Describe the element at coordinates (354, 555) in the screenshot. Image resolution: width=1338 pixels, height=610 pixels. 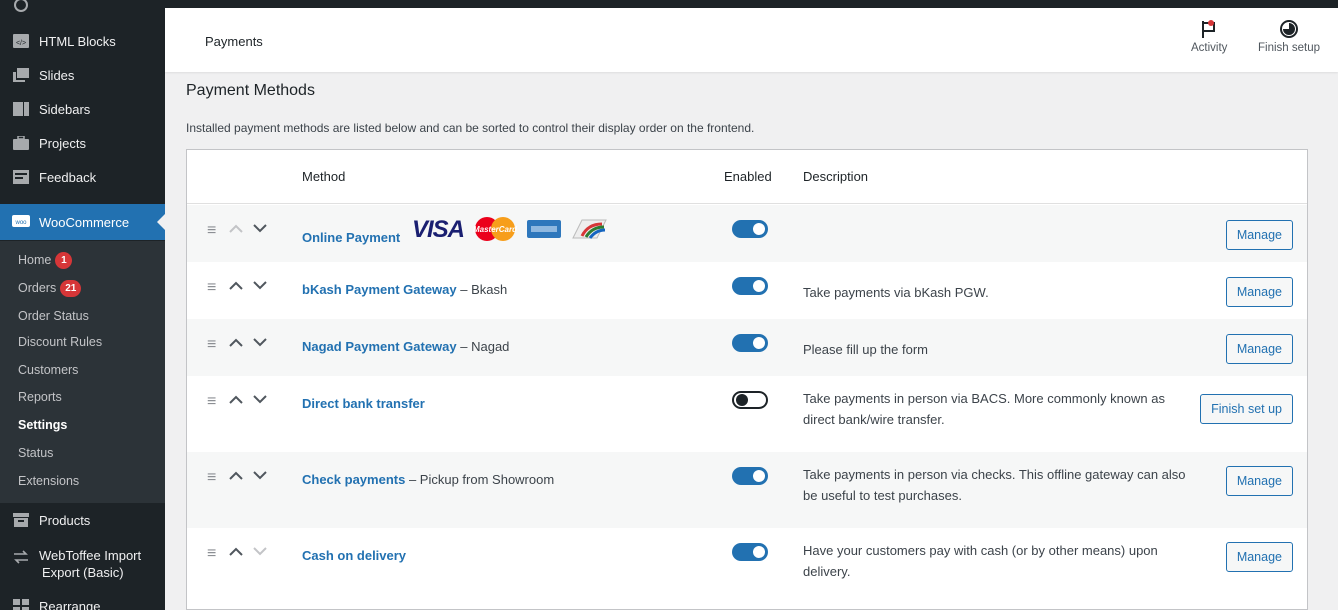
I see `method-link: Cash on delivery` at that location.